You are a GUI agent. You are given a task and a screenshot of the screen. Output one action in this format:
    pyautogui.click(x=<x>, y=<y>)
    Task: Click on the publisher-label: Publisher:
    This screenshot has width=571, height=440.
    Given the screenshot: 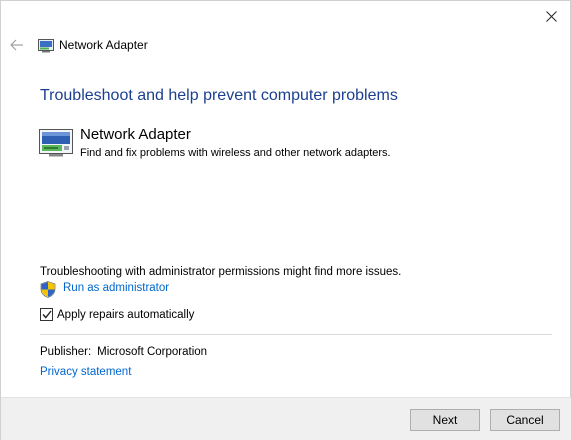 What is the action you would take?
    pyautogui.click(x=66, y=352)
    